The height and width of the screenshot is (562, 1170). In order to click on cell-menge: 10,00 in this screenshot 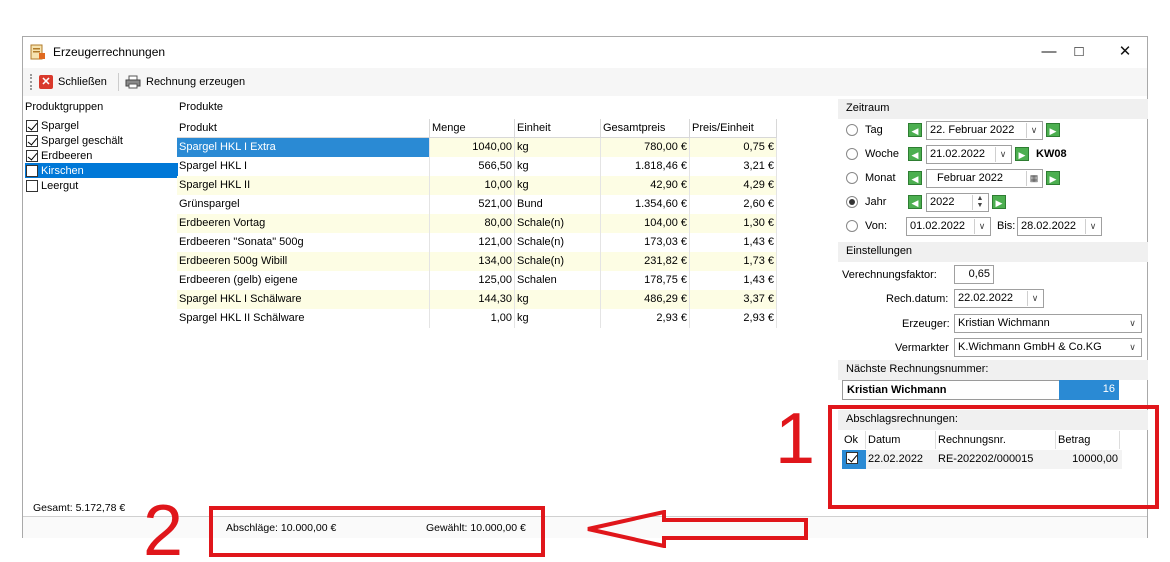, I will do `click(472, 185)`.